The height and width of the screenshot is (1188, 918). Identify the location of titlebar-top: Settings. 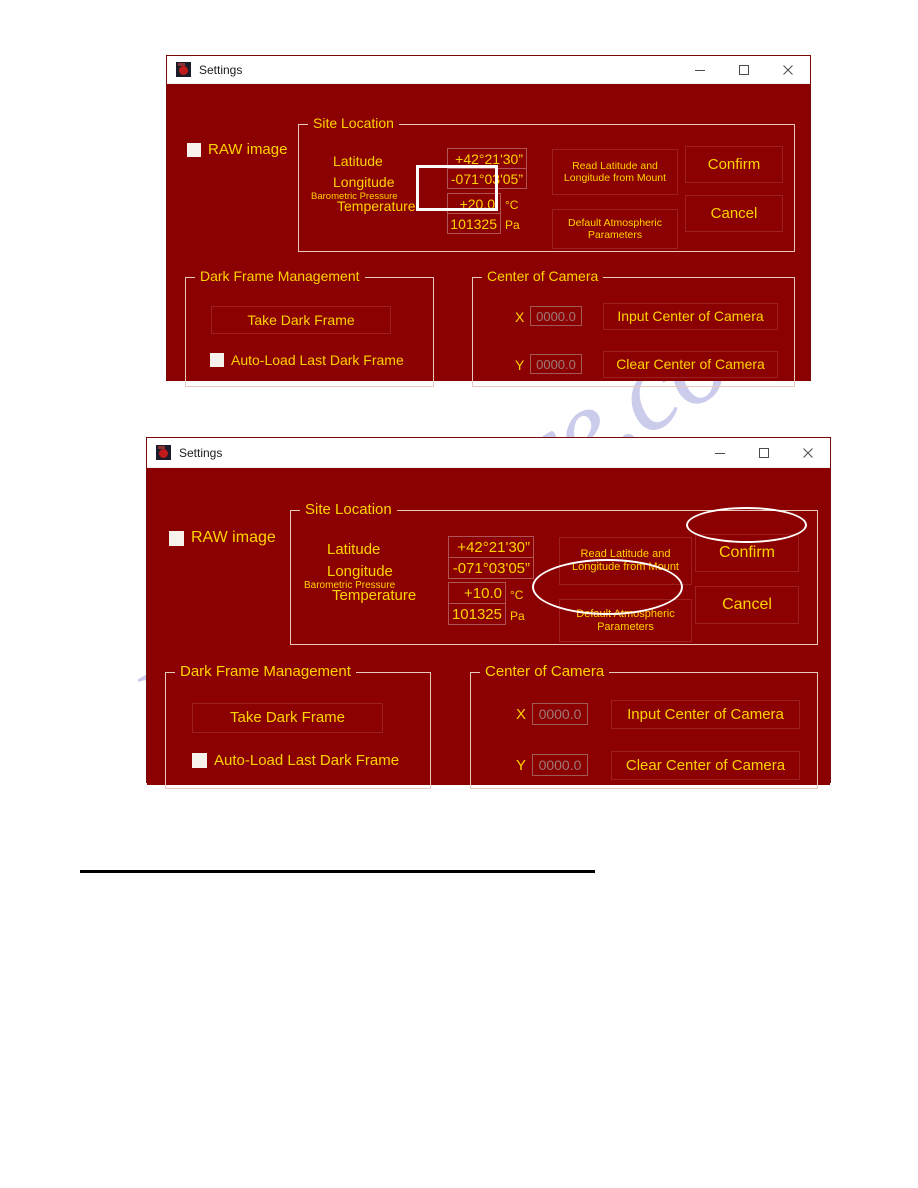
(488, 70).